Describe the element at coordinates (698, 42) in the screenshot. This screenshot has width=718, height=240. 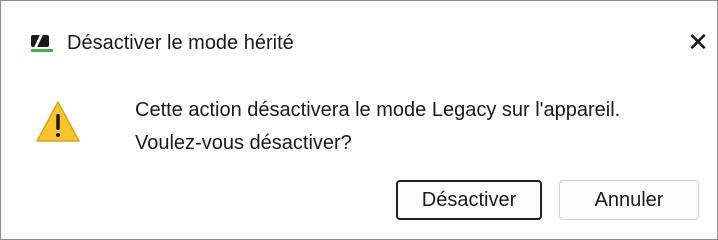
I see `close-button: ✕` at that location.